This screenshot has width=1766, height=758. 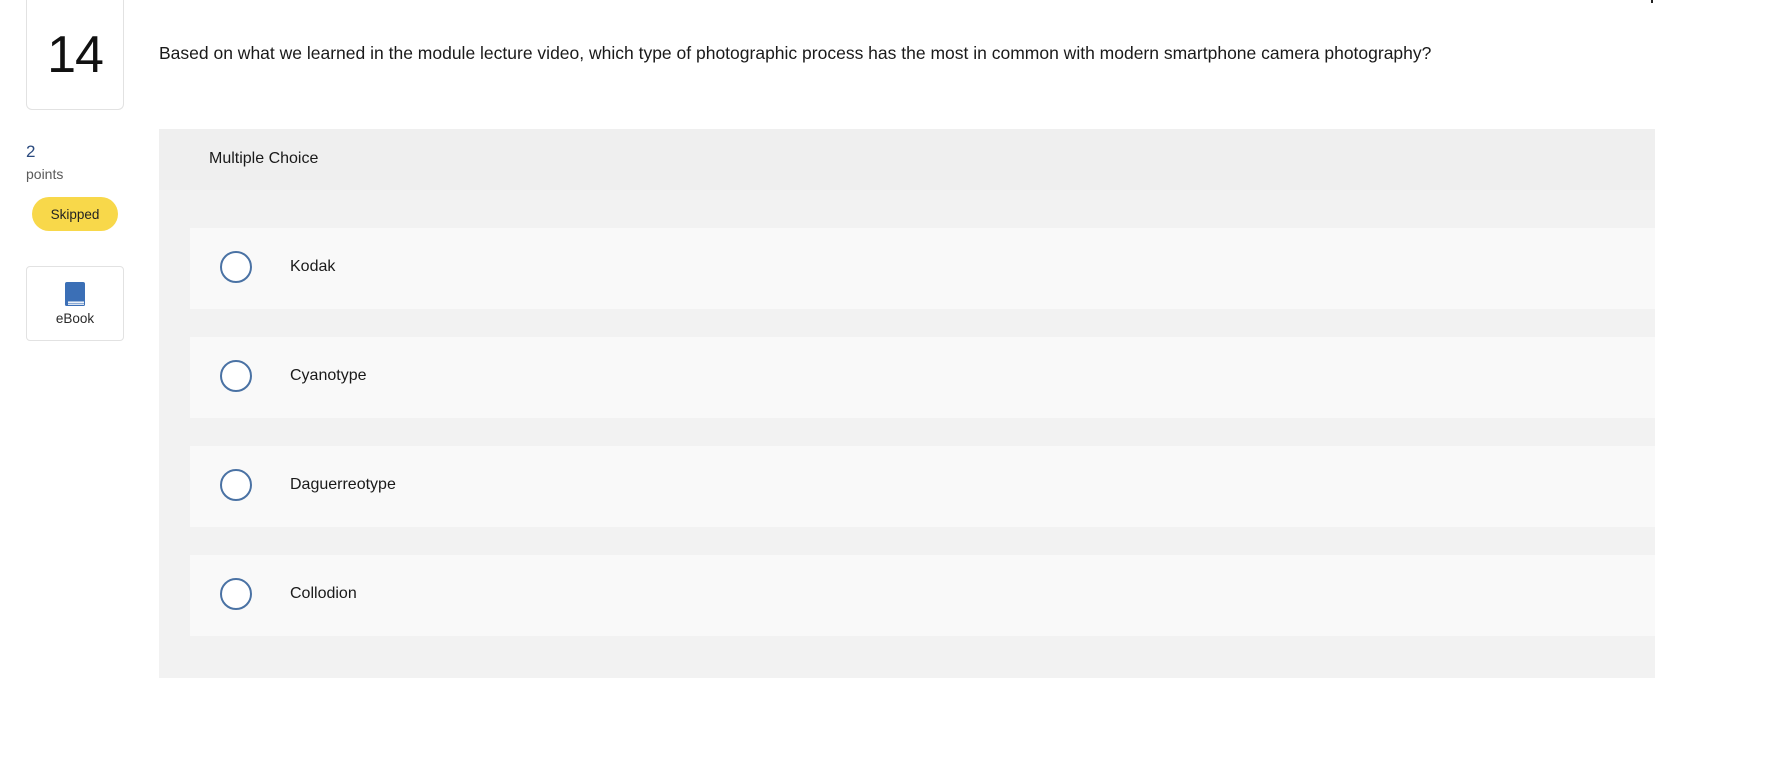 What do you see at coordinates (343, 484) in the screenshot?
I see `option-label: Daguerreotype` at bounding box center [343, 484].